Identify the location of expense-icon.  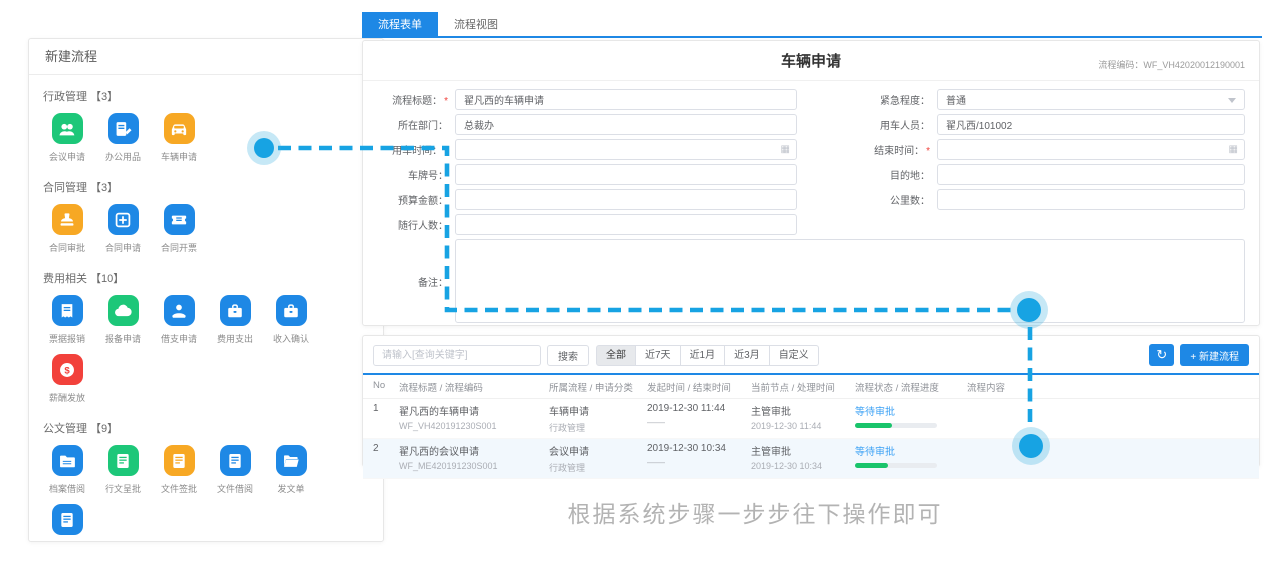
(235, 310).